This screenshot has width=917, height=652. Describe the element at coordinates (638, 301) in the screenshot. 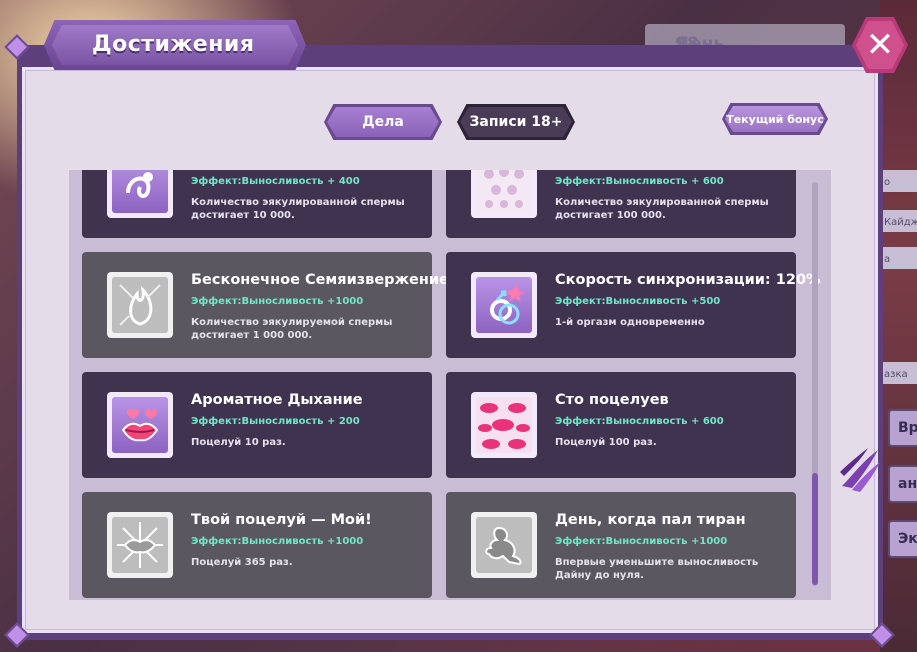

I see `achievement-effect: Эффект:Выносливость +500` at that location.